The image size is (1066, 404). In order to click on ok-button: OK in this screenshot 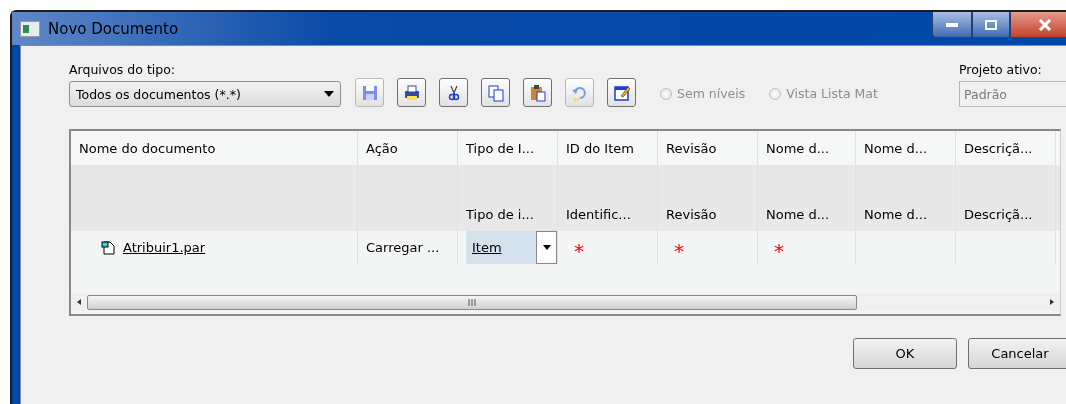, I will do `click(905, 353)`.